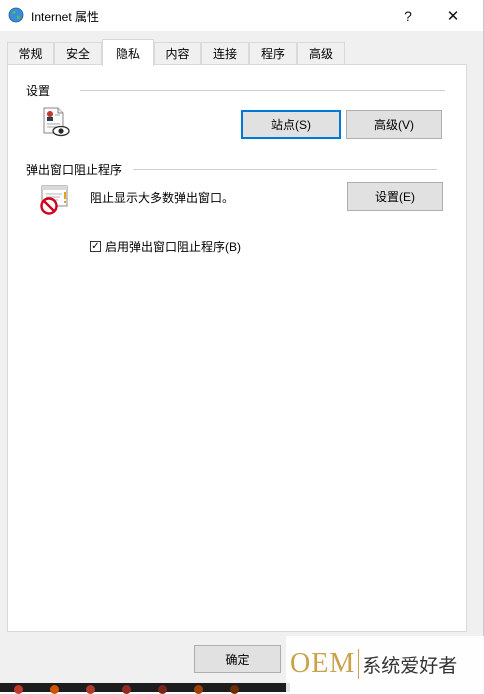 The height and width of the screenshot is (694, 484). What do you see at coordinates (241, 15) in the screenshot?
I see `title-bar: Internet 属性 ? ✕` at bounding box center [241, 15].